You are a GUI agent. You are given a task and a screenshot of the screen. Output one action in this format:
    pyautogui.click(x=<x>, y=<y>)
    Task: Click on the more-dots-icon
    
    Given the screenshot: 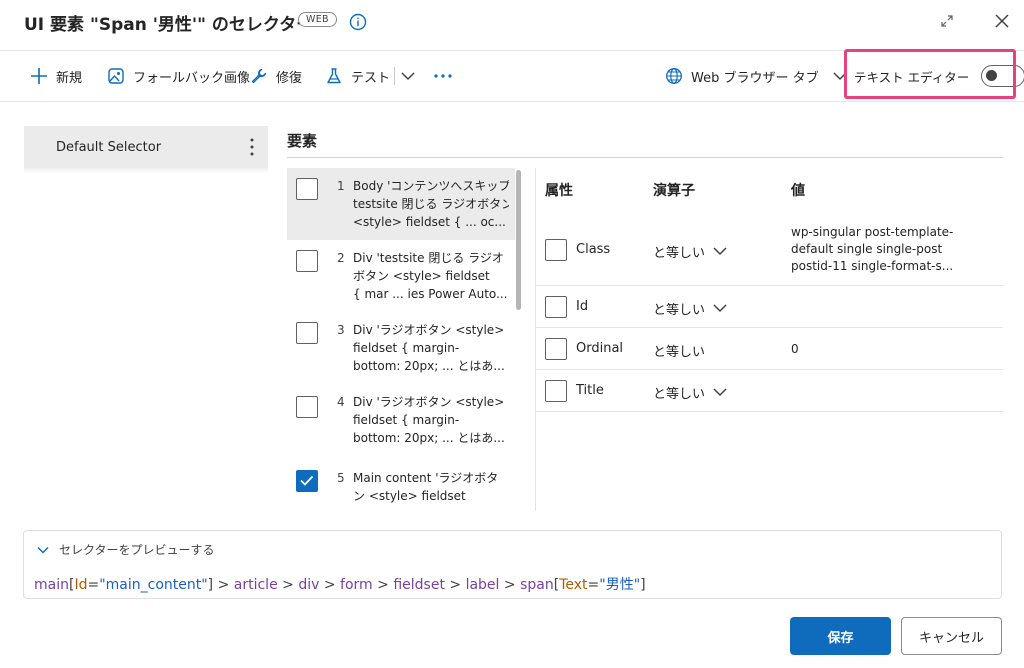 What is the action you would take?
    pyautogui.click(x=443, y=76)
    